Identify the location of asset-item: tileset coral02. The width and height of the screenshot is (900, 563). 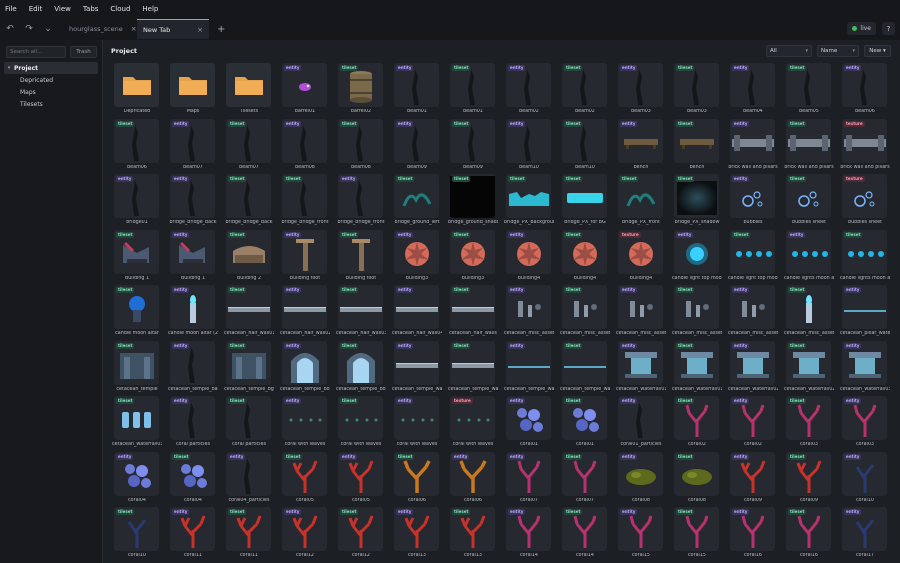
(698, 421).